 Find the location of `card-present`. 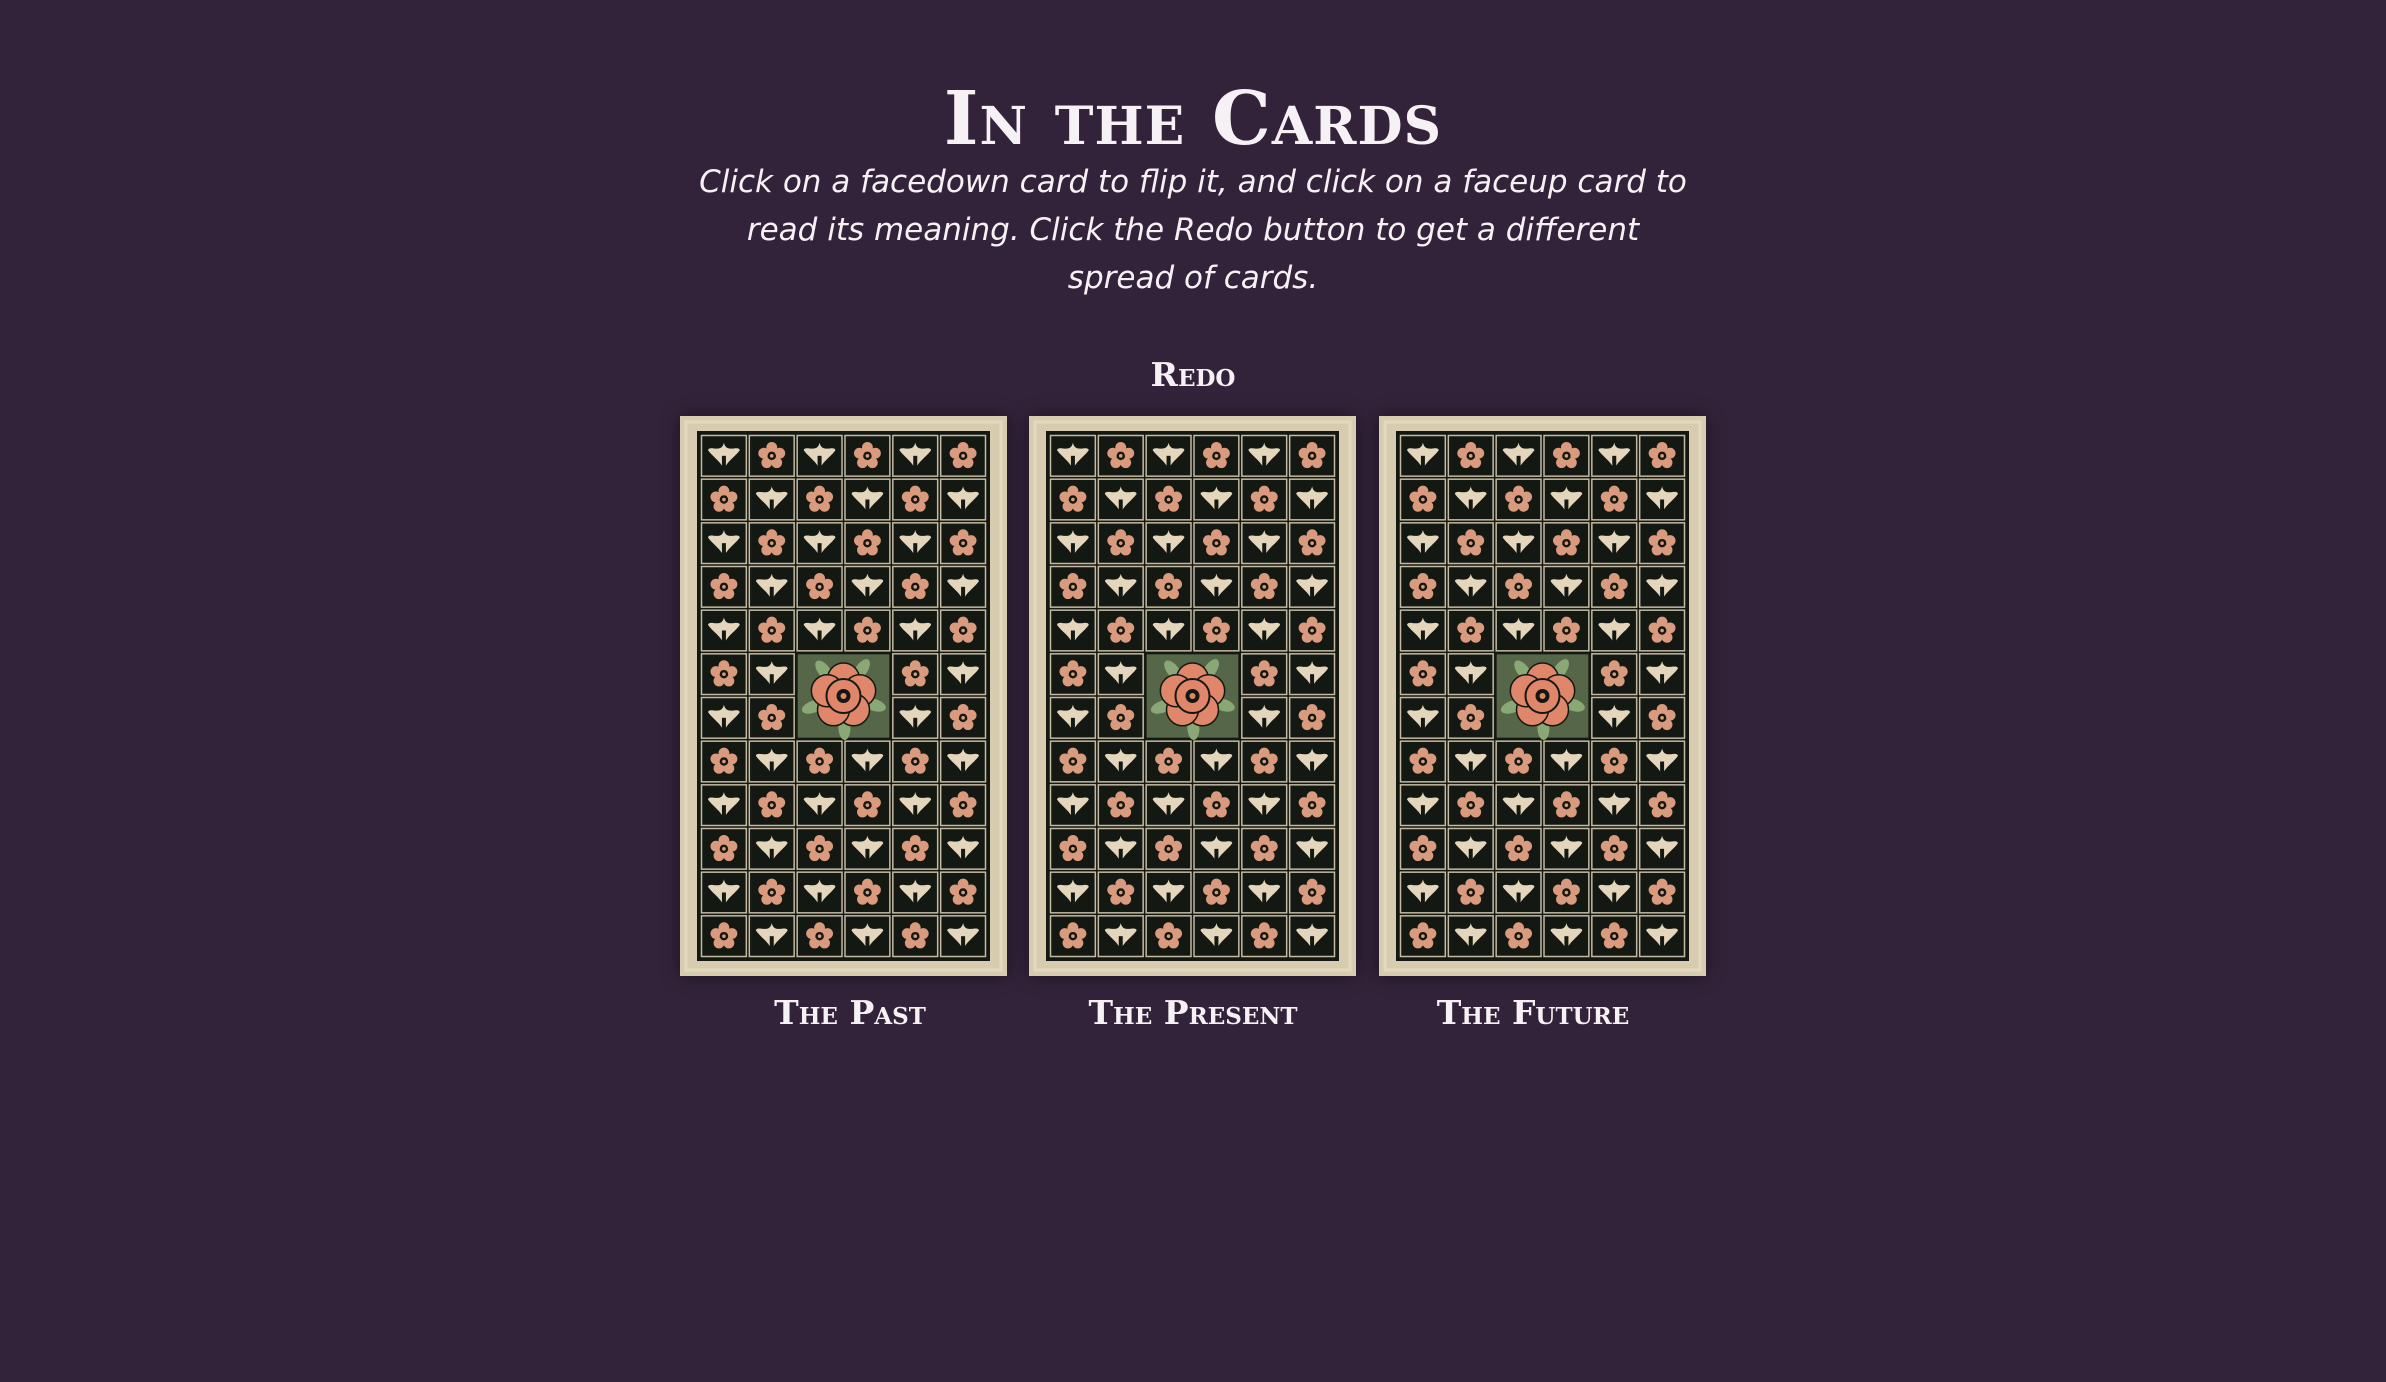

card-present is located at coordinates (1192, 696).